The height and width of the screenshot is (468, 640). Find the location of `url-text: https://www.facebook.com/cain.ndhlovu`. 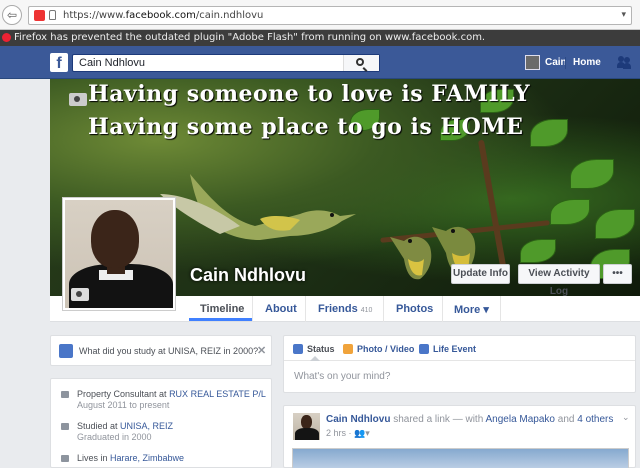

url-text: https://www.facebook.com/cain.ndhlovu is located at coordinates (163, 15).